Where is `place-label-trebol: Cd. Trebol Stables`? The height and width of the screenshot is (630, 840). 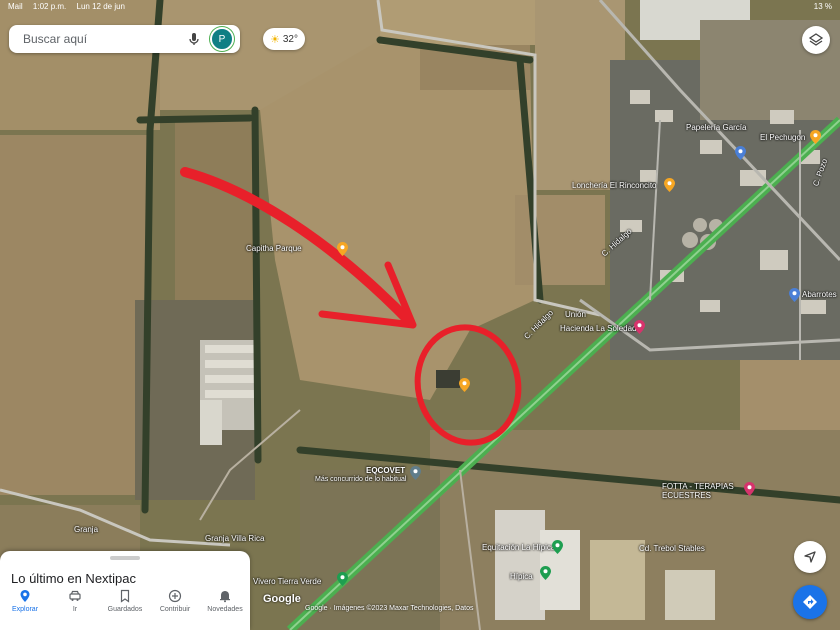 place-label-trebol: Cd. Trebol Stables is located at coordinates (672, 548).